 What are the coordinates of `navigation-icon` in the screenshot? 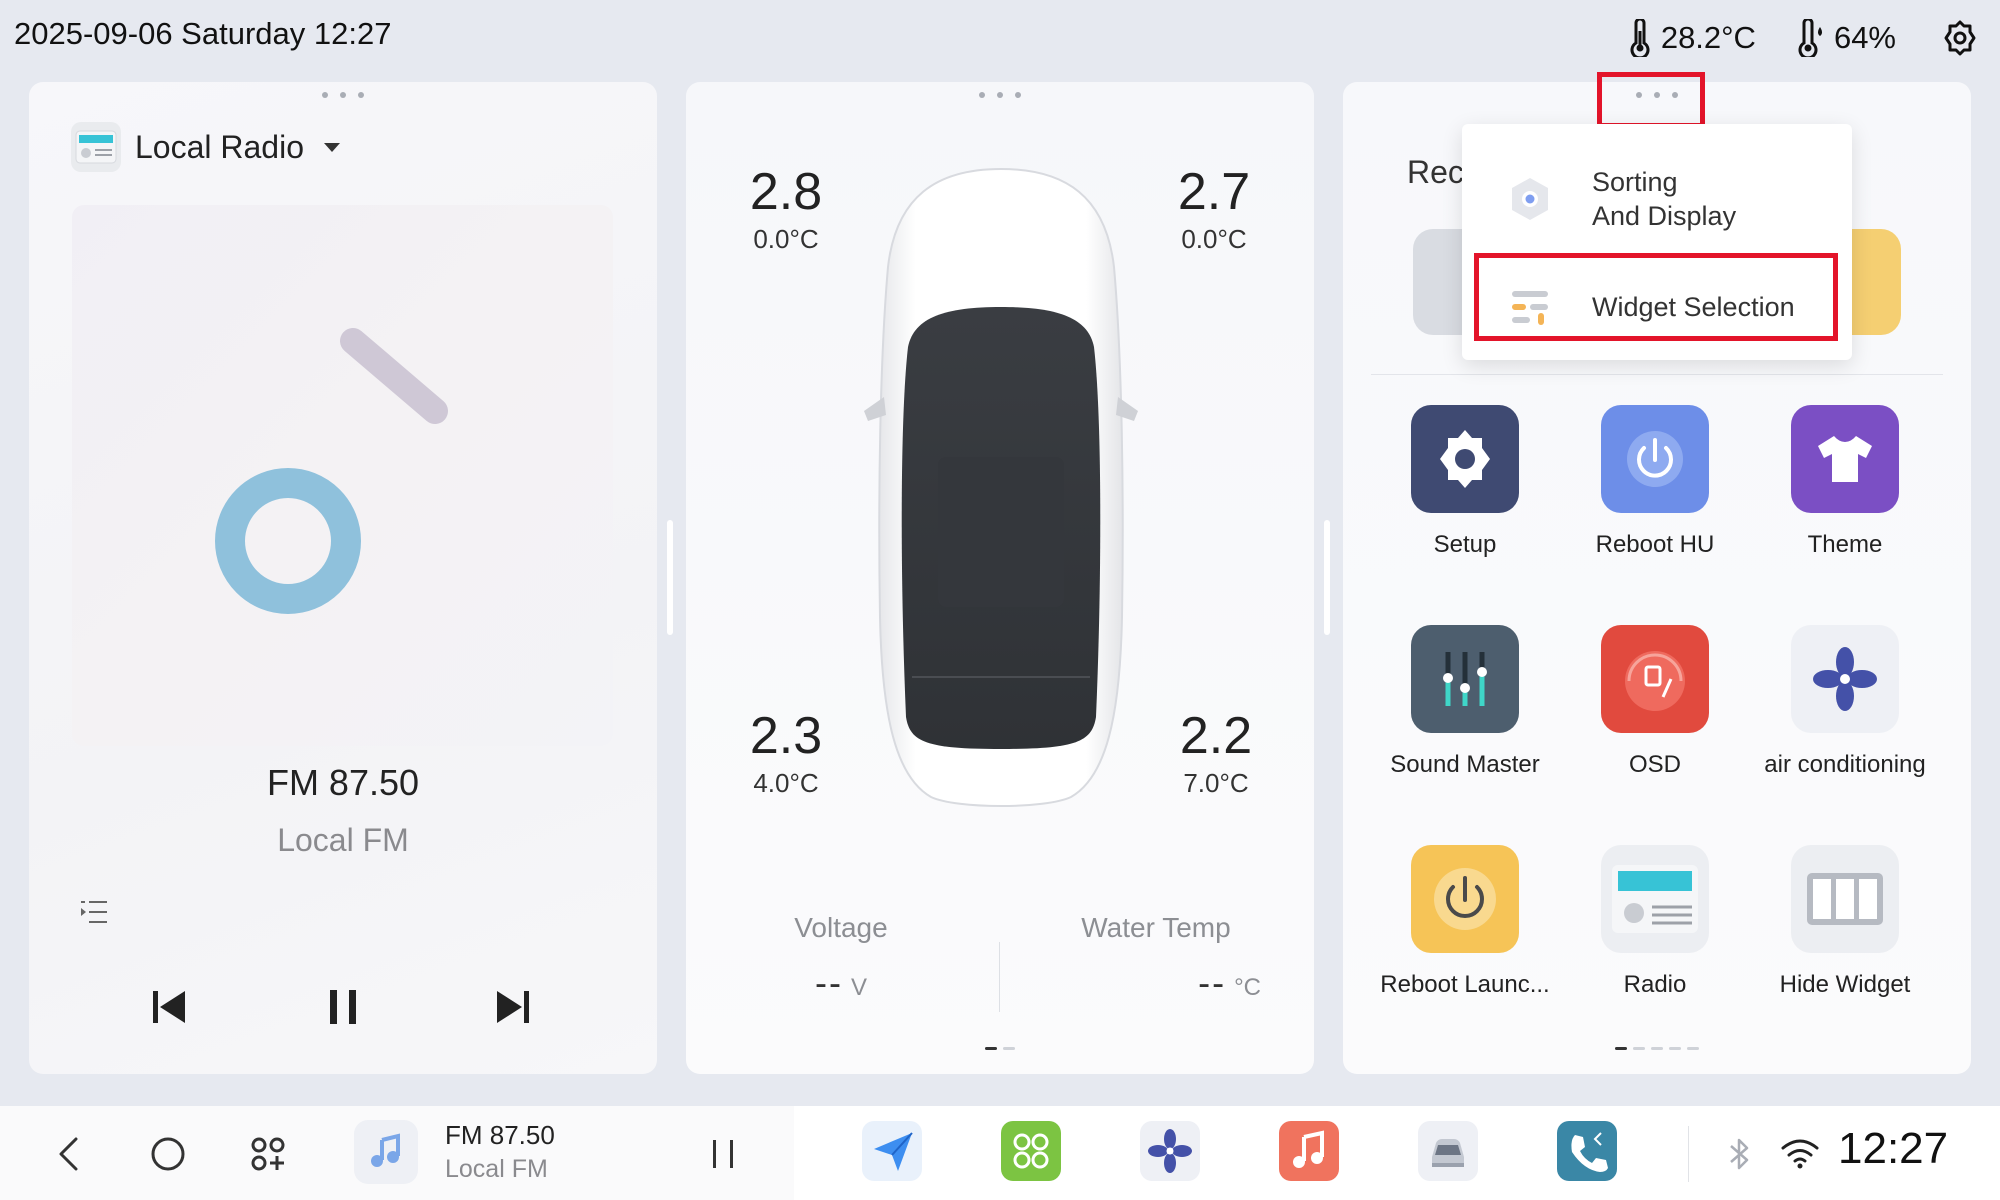 It's located at (892, 1151).